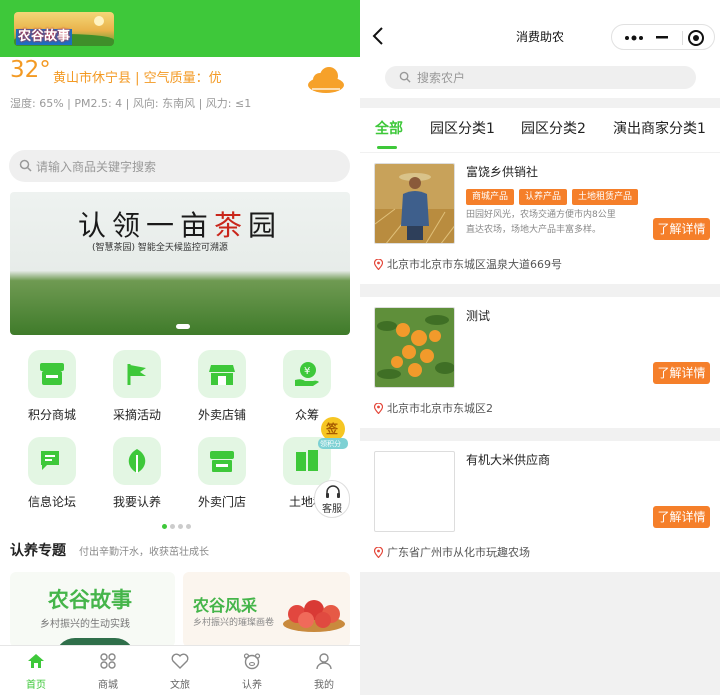 The width and height of the screenshot is (720, 695). What do you see at coordinates (605, 197) in the screenshot?
I see `tag-land-lease-product: 土地租赁产品` at bounding box center [605, 197].